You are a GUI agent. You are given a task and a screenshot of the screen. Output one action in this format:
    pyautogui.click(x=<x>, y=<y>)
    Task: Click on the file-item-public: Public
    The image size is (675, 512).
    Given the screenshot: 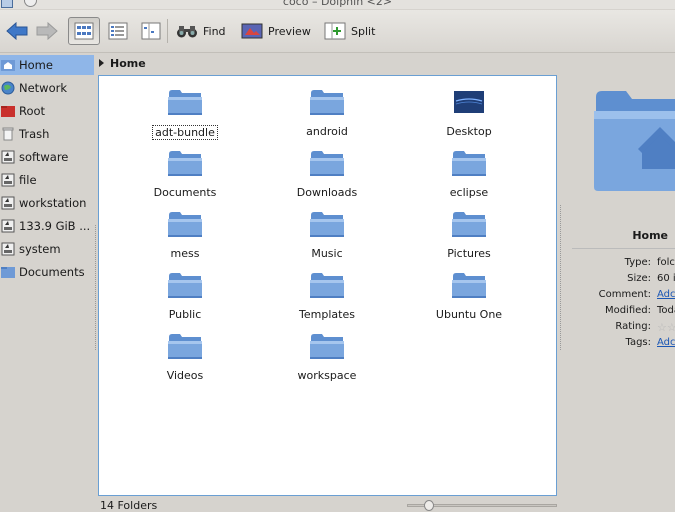 What is the action you would take?
    pyautogui.click(x=185, y=296)
    